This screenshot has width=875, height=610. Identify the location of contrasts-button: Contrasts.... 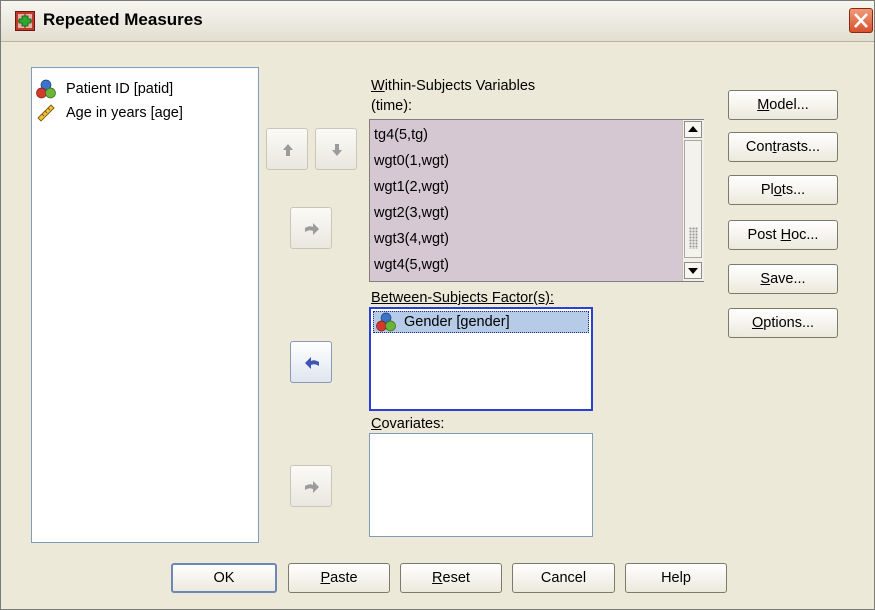
(783, 147).